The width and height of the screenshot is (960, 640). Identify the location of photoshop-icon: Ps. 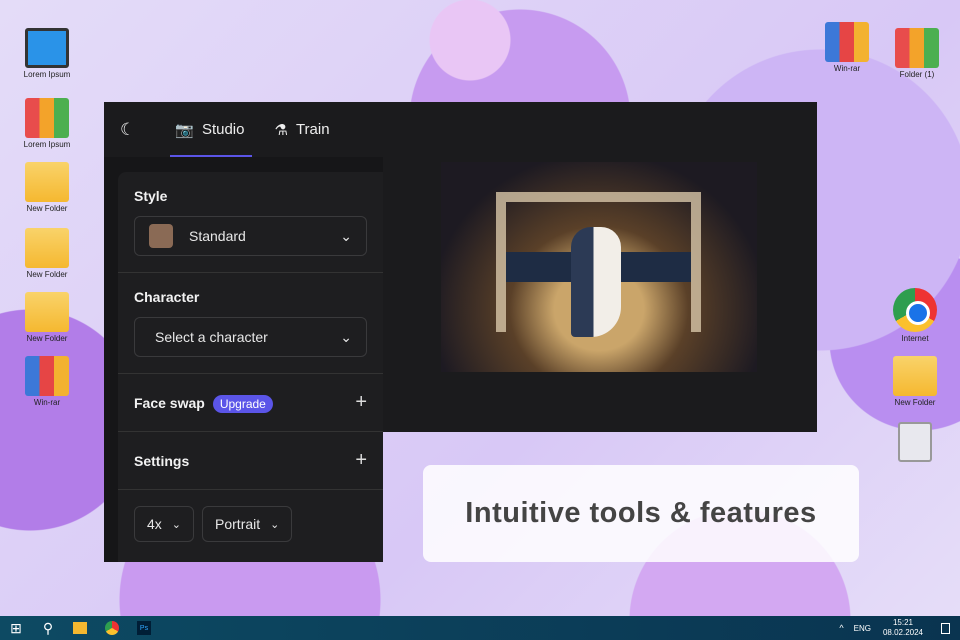
(144, 628).